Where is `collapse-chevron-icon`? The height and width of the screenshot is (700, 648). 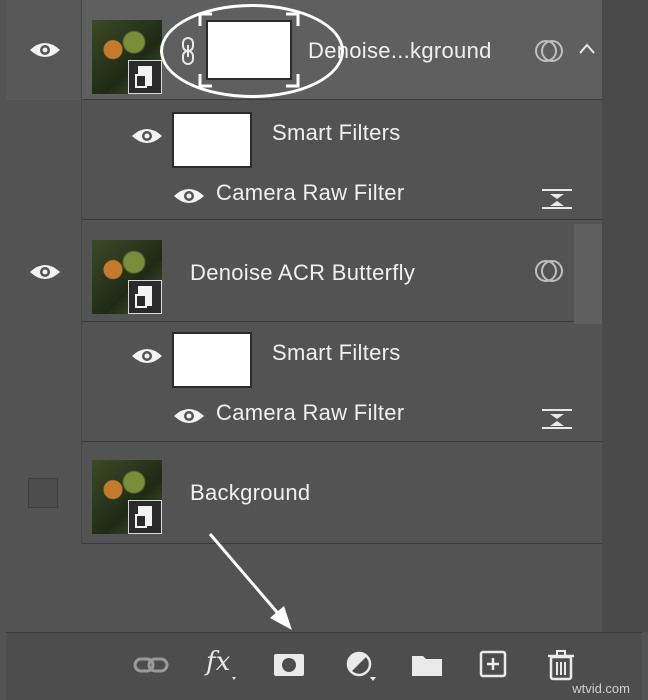
collapse-chevron-icon is located at coordinates (587, 49).